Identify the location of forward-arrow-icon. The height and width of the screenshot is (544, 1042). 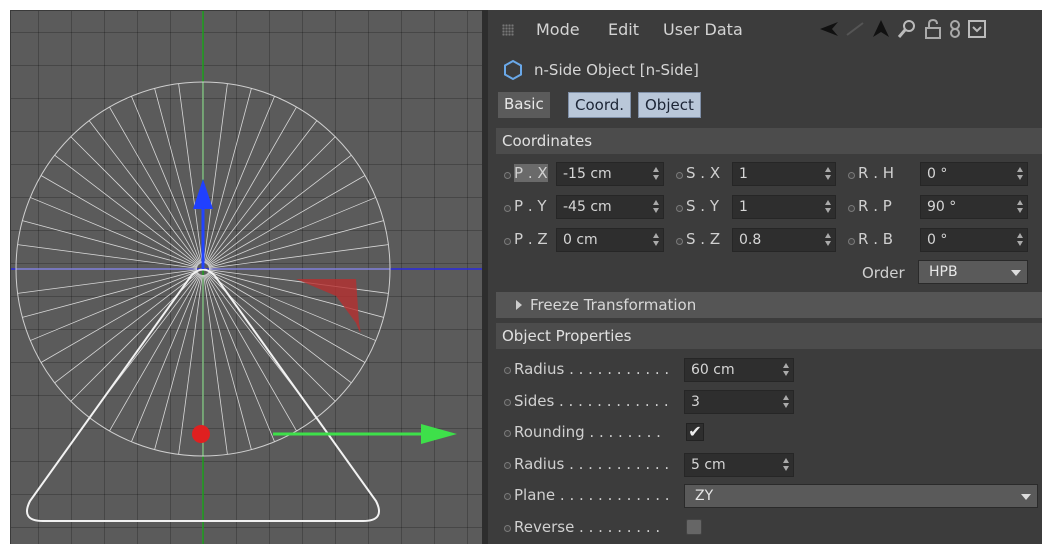
(855, 29).